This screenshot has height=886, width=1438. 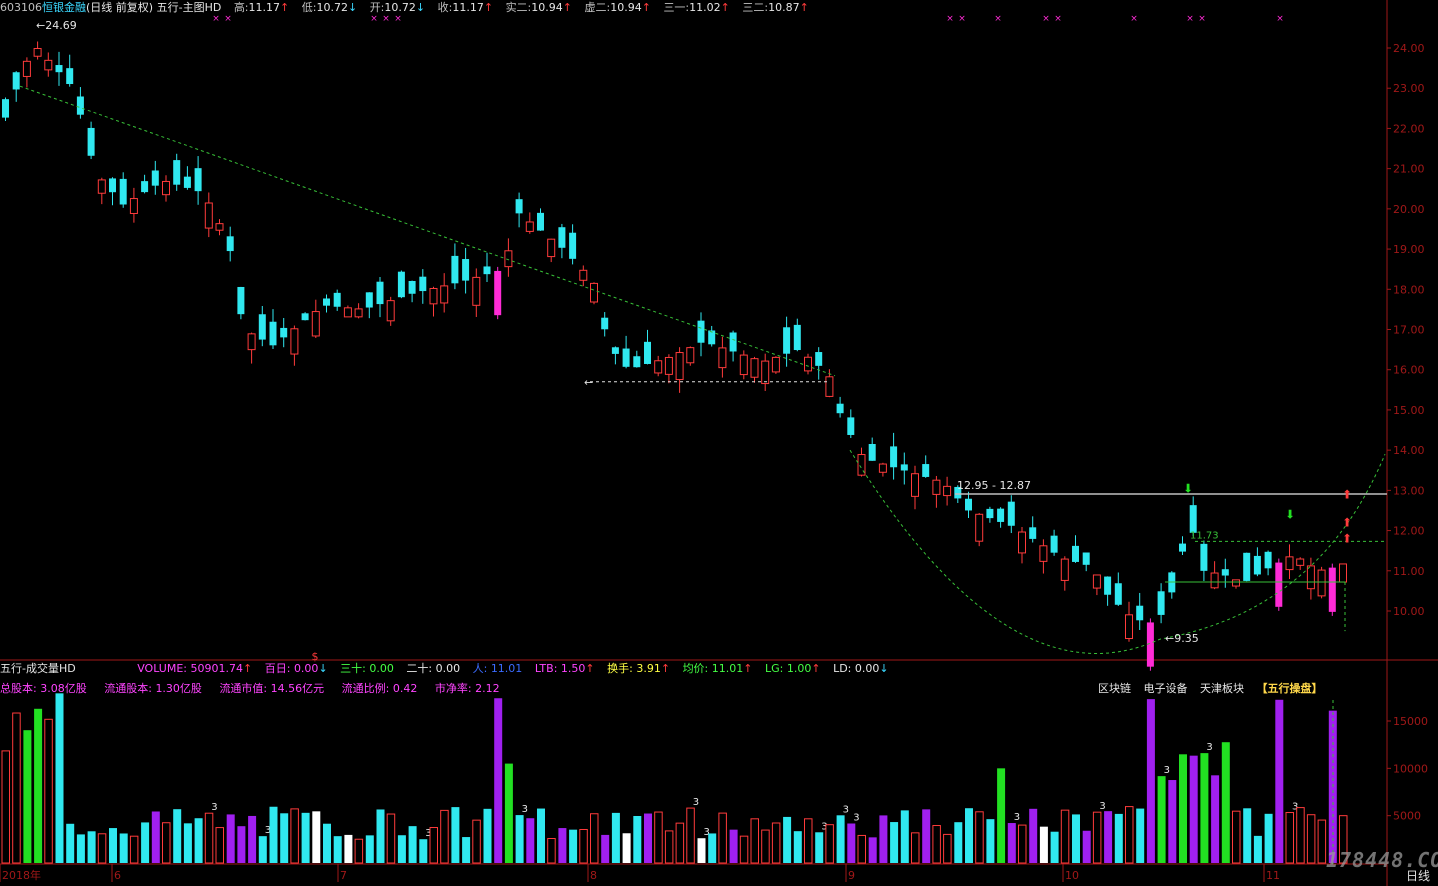 I want to click on price-tick-label: 11.00, so click(x=1409, y=571).